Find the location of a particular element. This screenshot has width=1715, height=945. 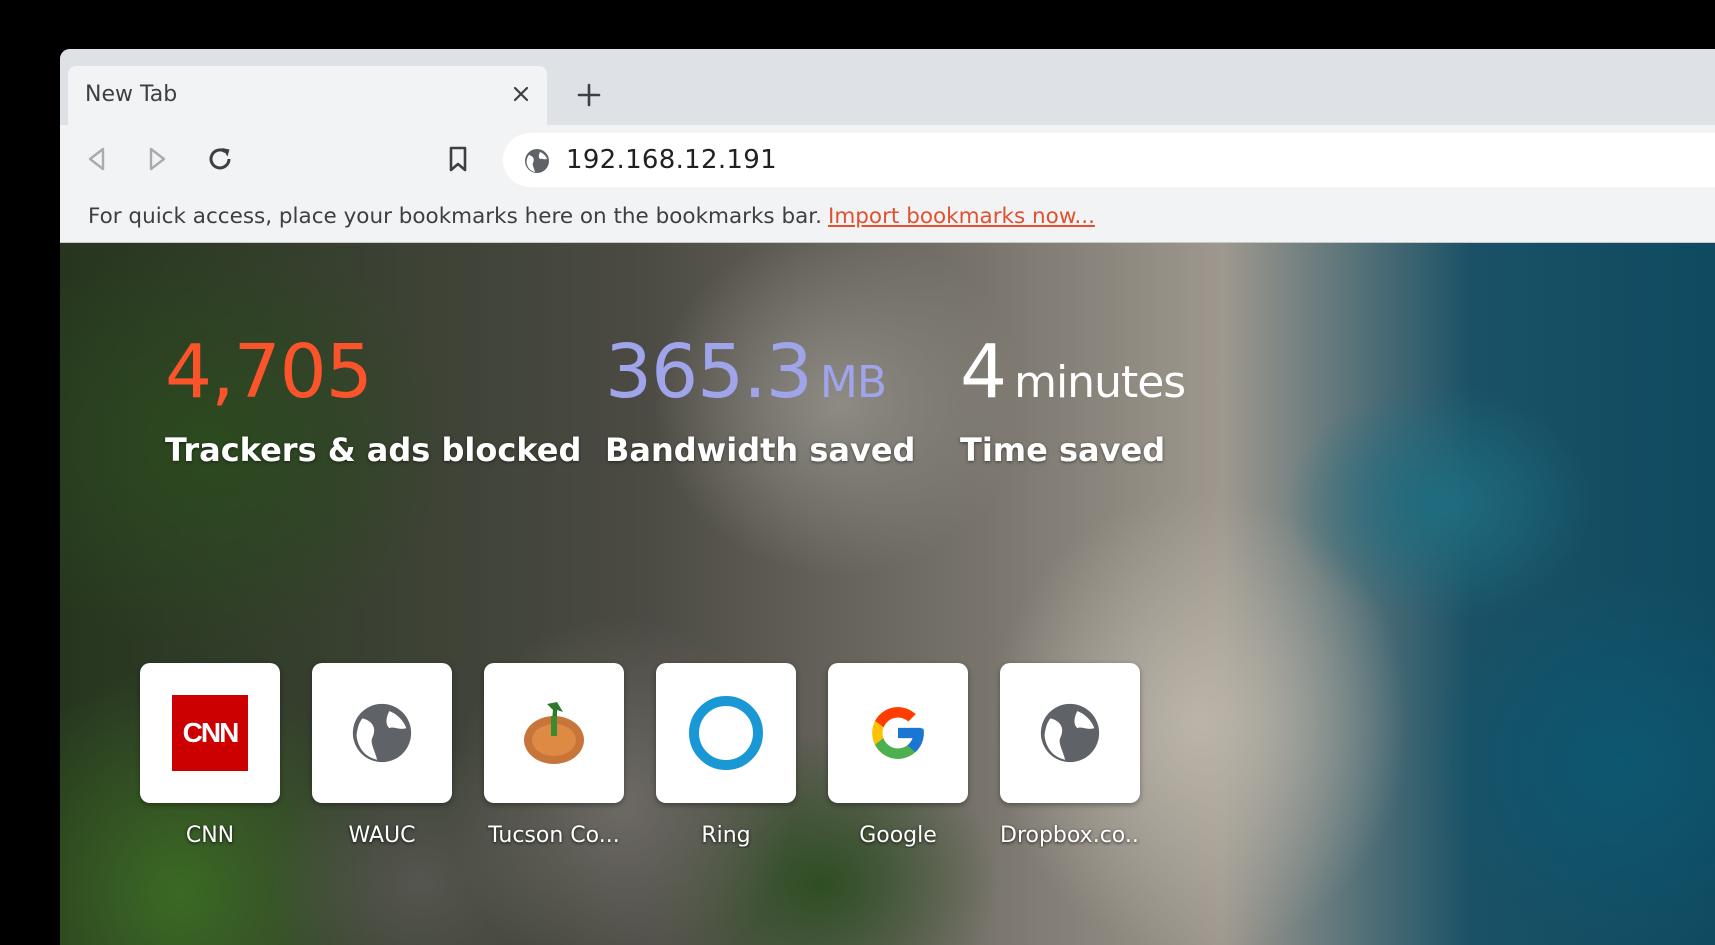

stat-time-value-row: 4 minutes is located at coordinates (1073, 372).